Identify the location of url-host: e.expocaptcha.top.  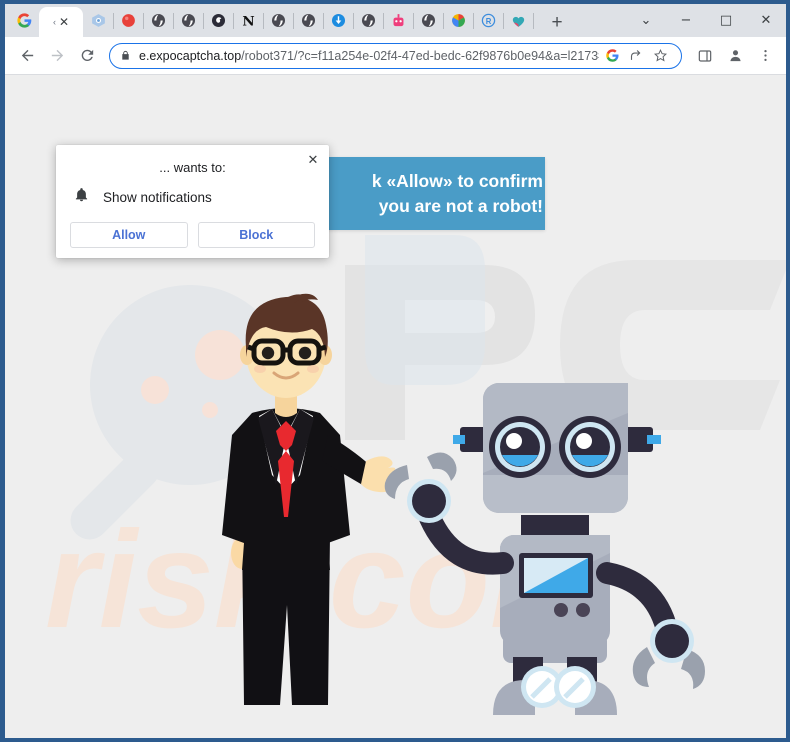
(190, 55).